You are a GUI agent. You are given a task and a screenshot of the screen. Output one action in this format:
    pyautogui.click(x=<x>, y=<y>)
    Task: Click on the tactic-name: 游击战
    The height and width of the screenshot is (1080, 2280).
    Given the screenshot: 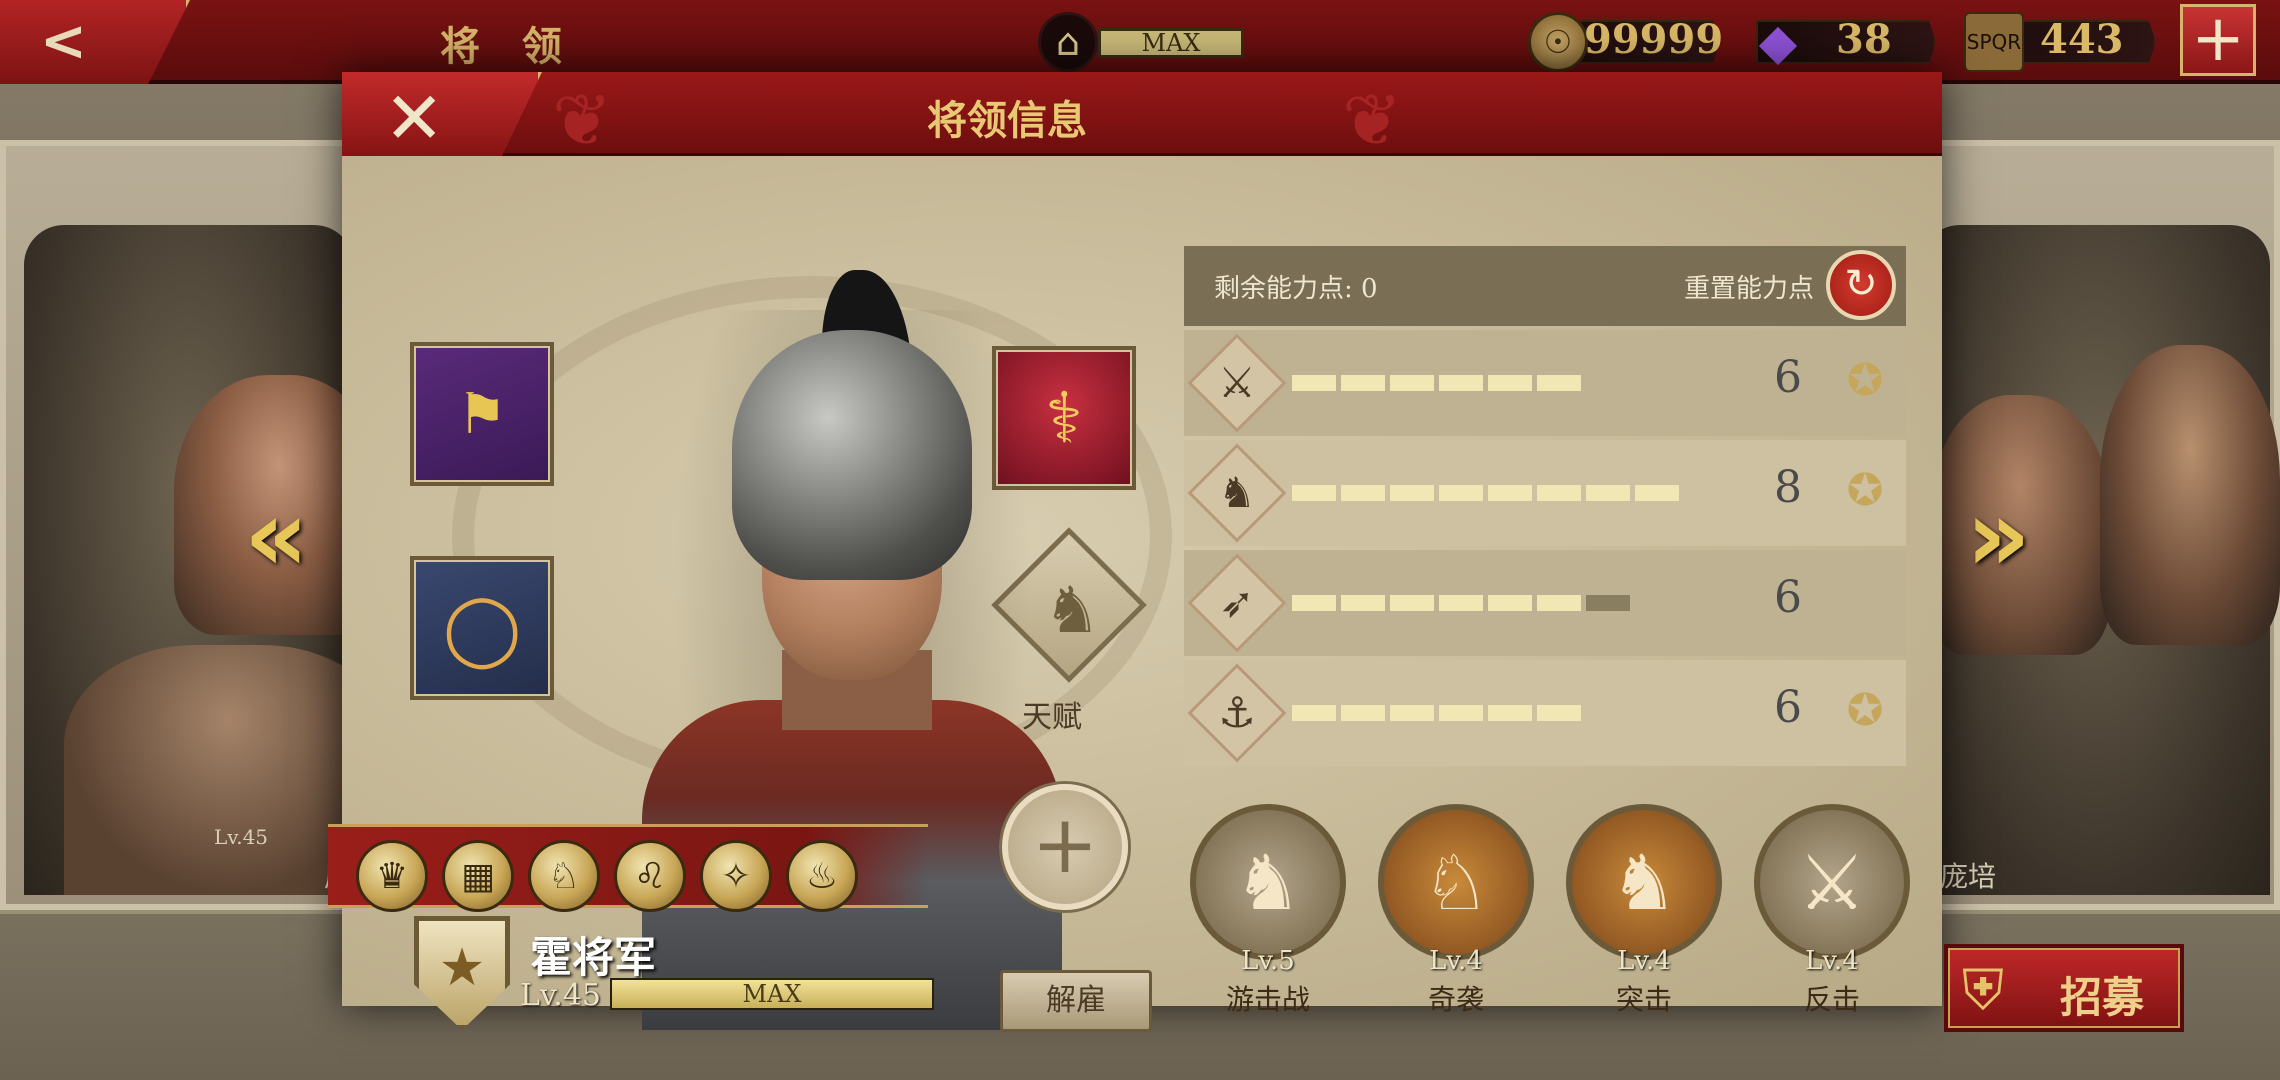 What is the action you would take?
    pyautogui.click(x=1267, y=999)
    